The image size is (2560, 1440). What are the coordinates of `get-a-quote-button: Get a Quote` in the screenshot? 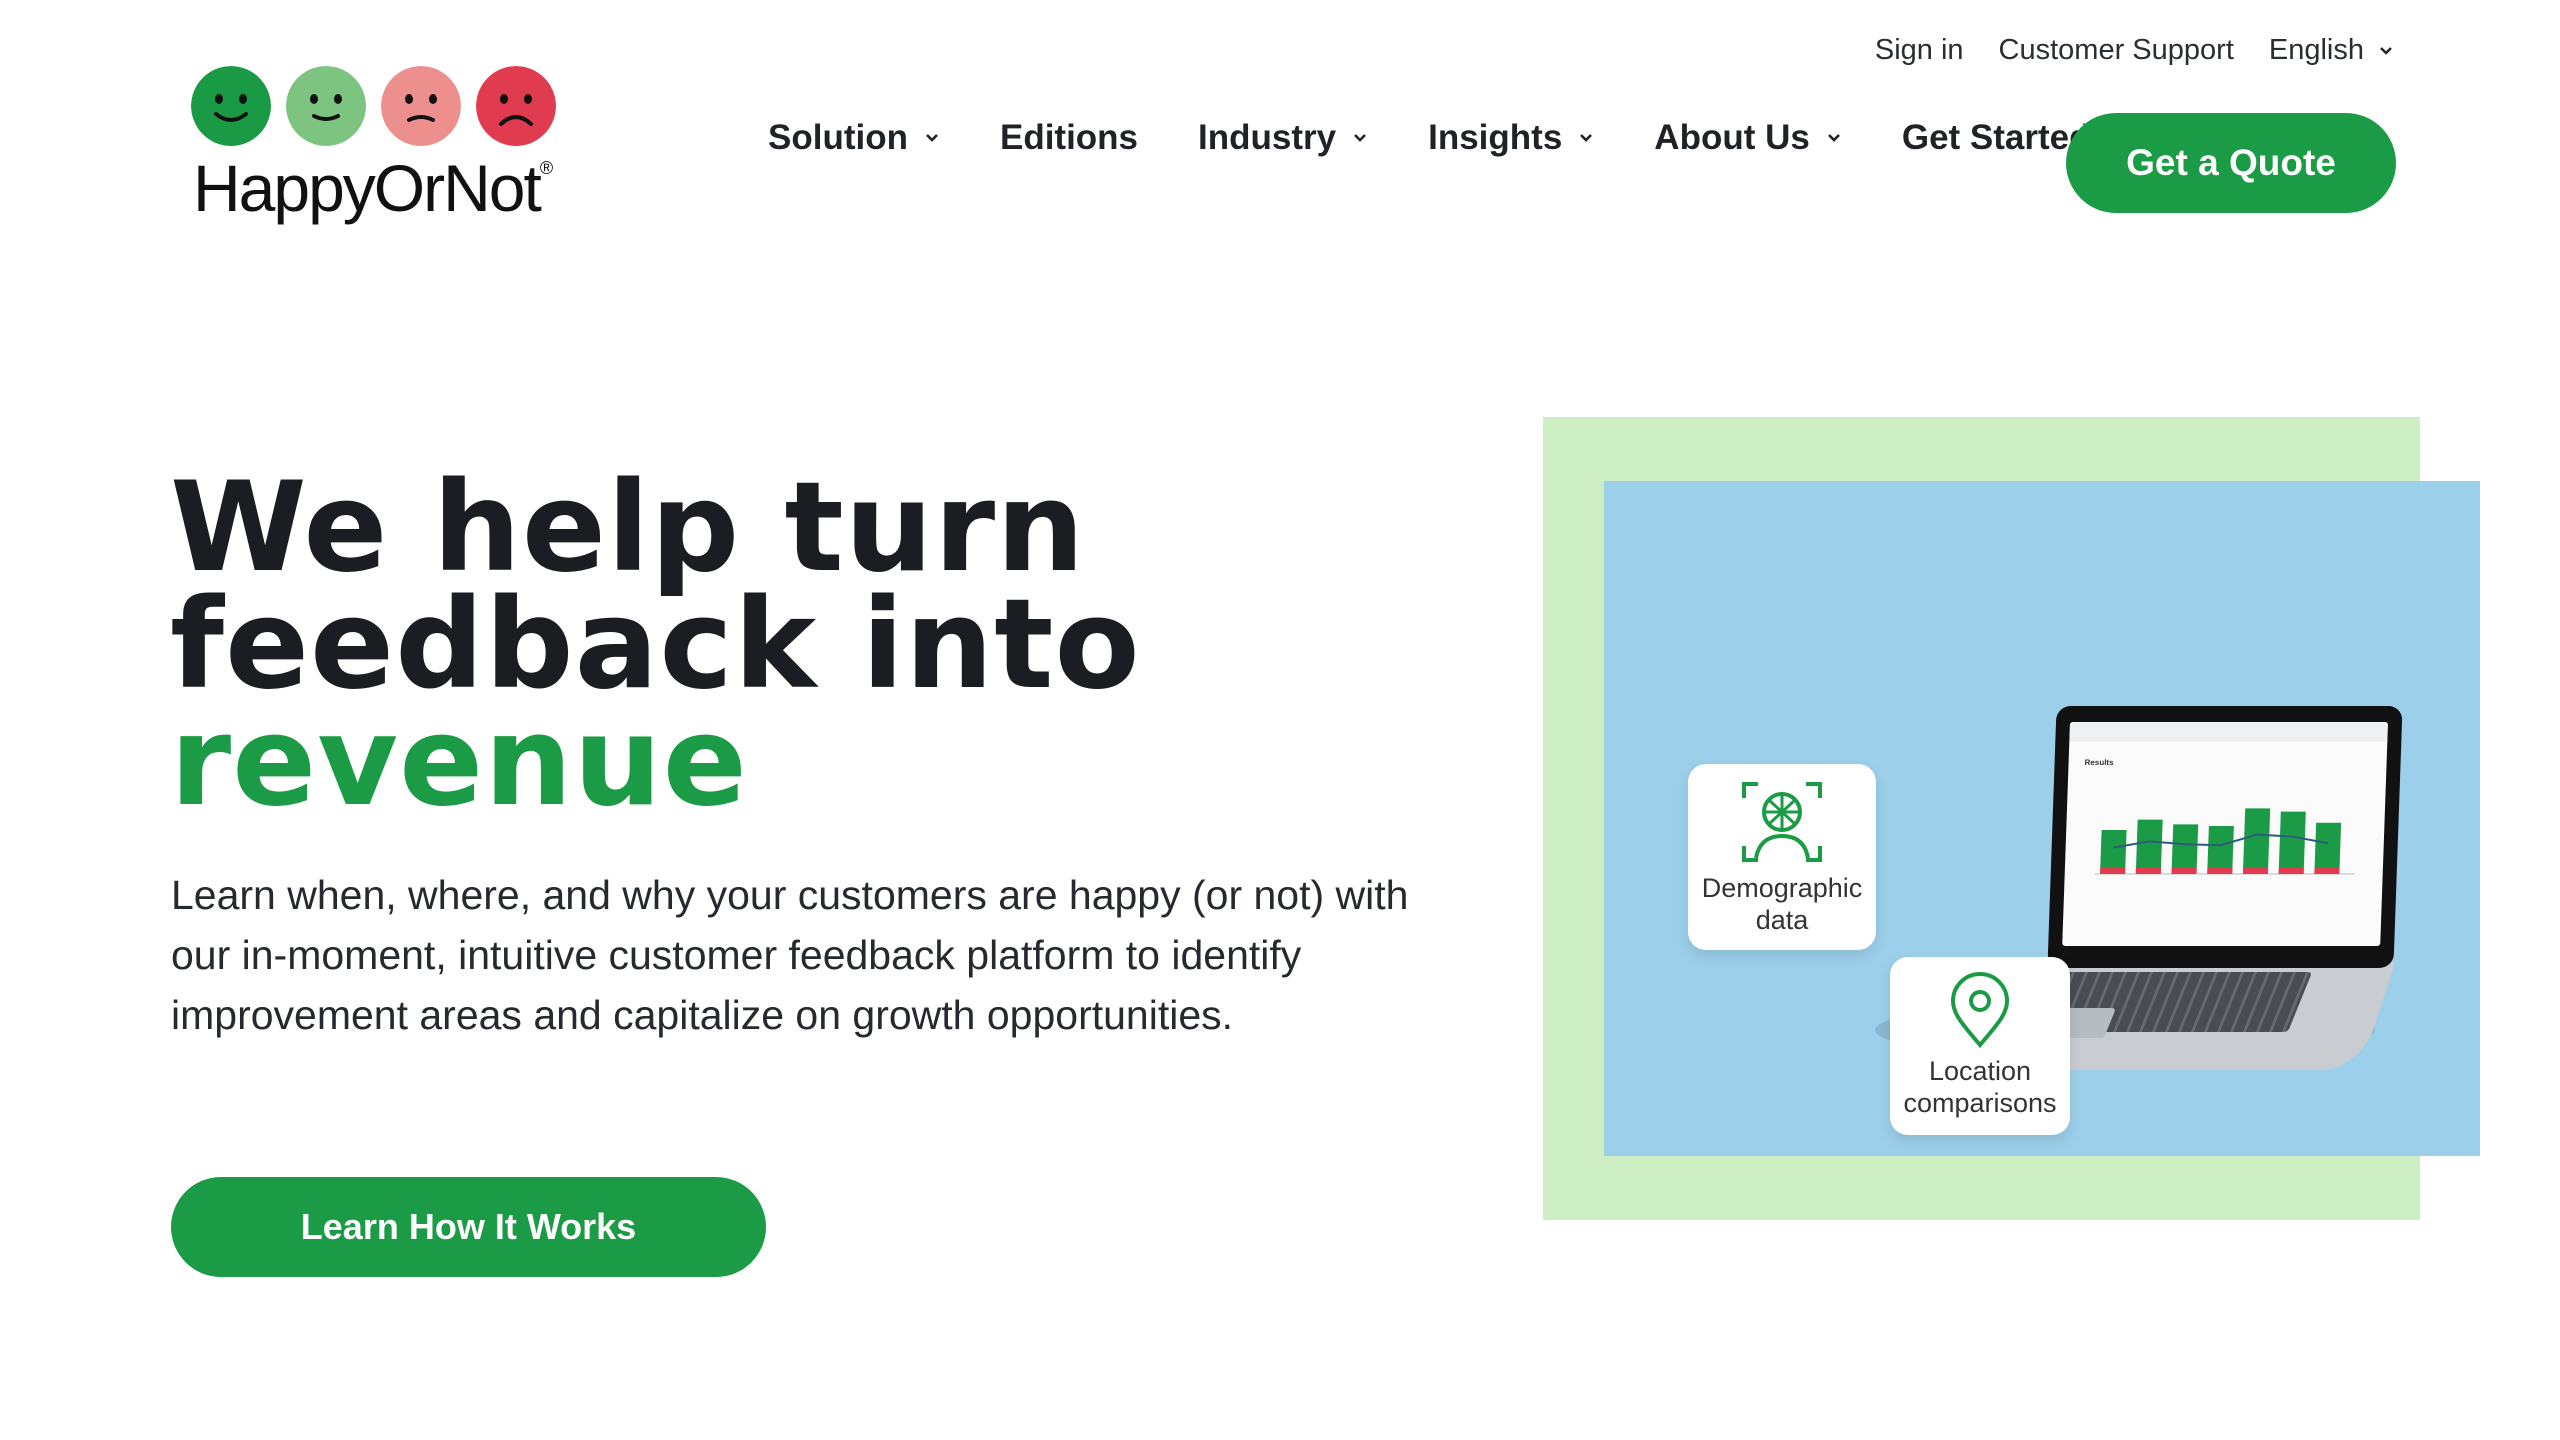 It's located at (2231, 163).